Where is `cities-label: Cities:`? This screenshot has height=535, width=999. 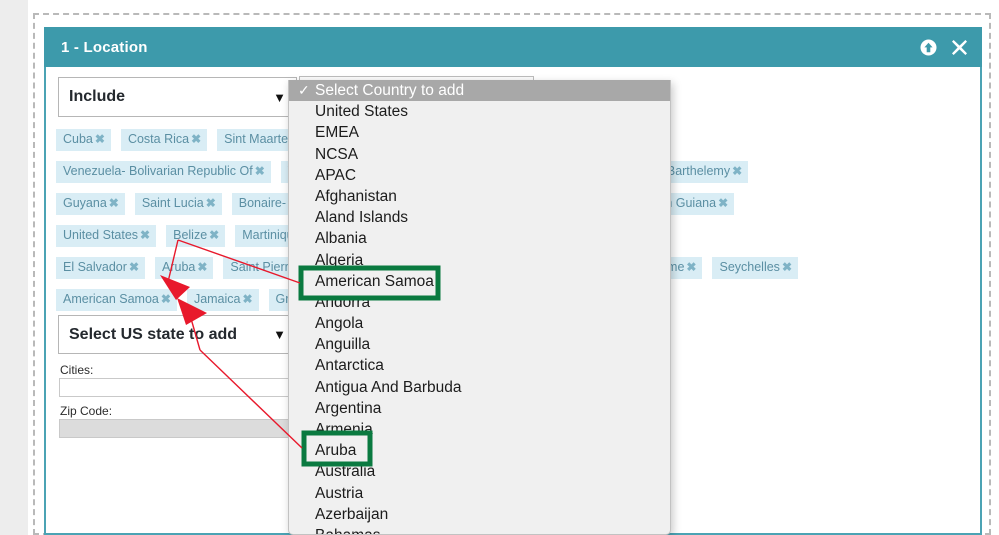 cities-label: Cities: is located at coordinates (77, 370).